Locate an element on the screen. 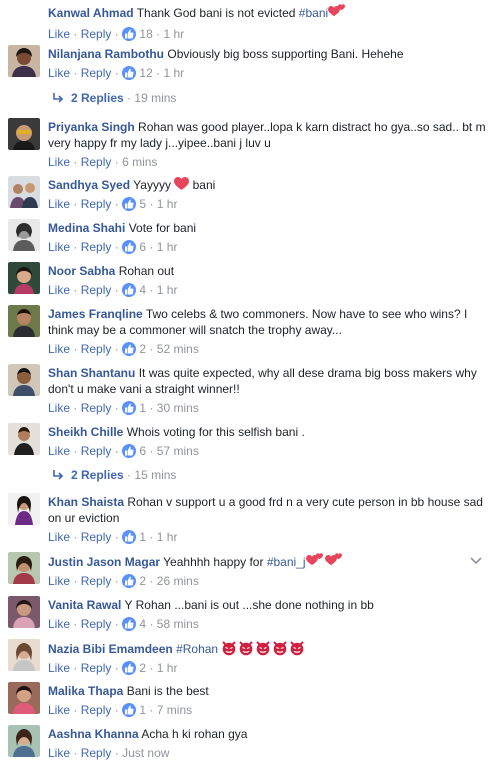 This screenshot has height=764, width=492. like-count: 12 is located at coordinates (145, 73).